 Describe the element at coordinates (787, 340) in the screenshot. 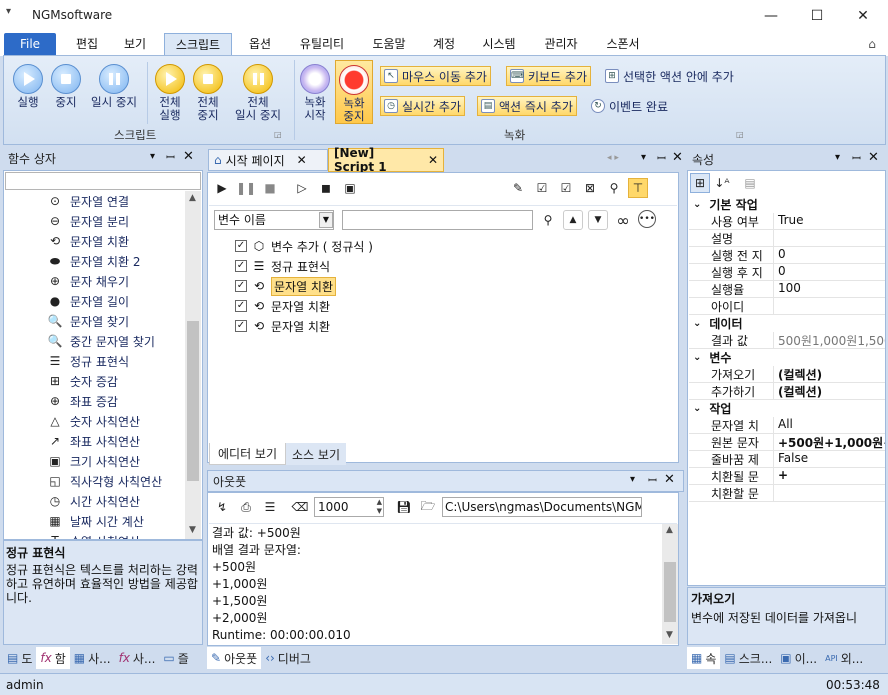

I see `property-row: 결과 값 500원1,000원1,500원2` at that location.